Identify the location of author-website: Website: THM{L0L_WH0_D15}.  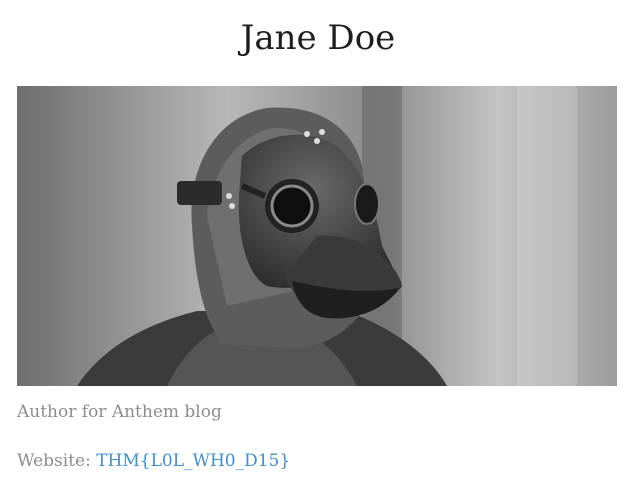
(153, 461).